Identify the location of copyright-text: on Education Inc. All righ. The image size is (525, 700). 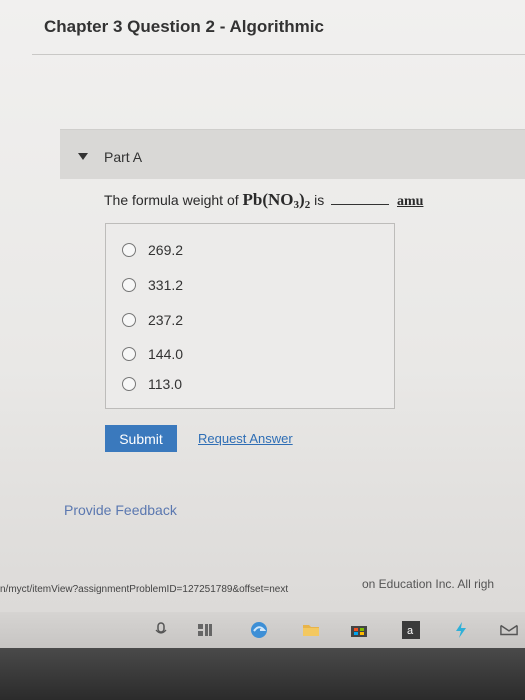
(428, 584).